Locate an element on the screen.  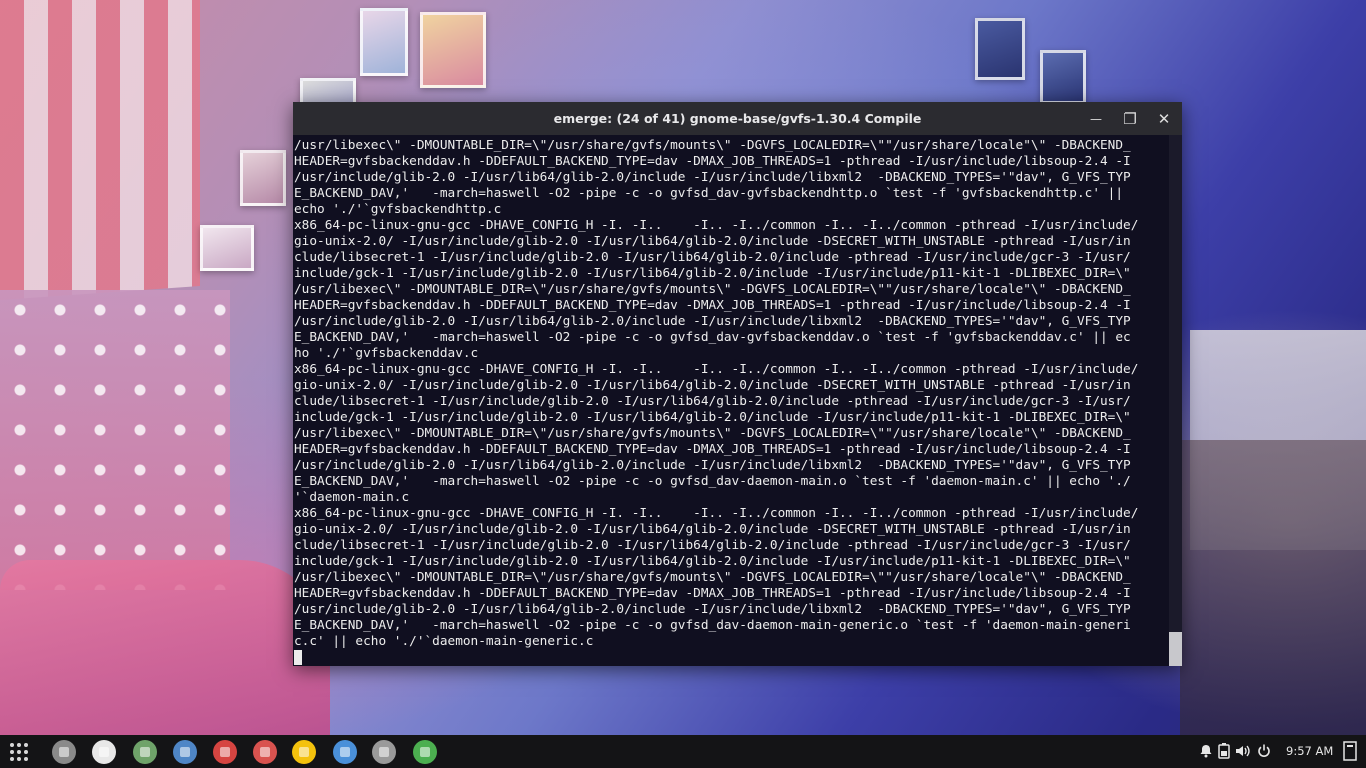
image-viewer-icon is located at coordinates (384, 752).